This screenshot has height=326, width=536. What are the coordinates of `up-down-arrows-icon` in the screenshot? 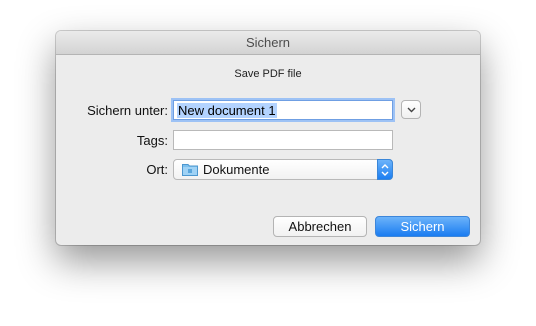 It's located at (385, 170).